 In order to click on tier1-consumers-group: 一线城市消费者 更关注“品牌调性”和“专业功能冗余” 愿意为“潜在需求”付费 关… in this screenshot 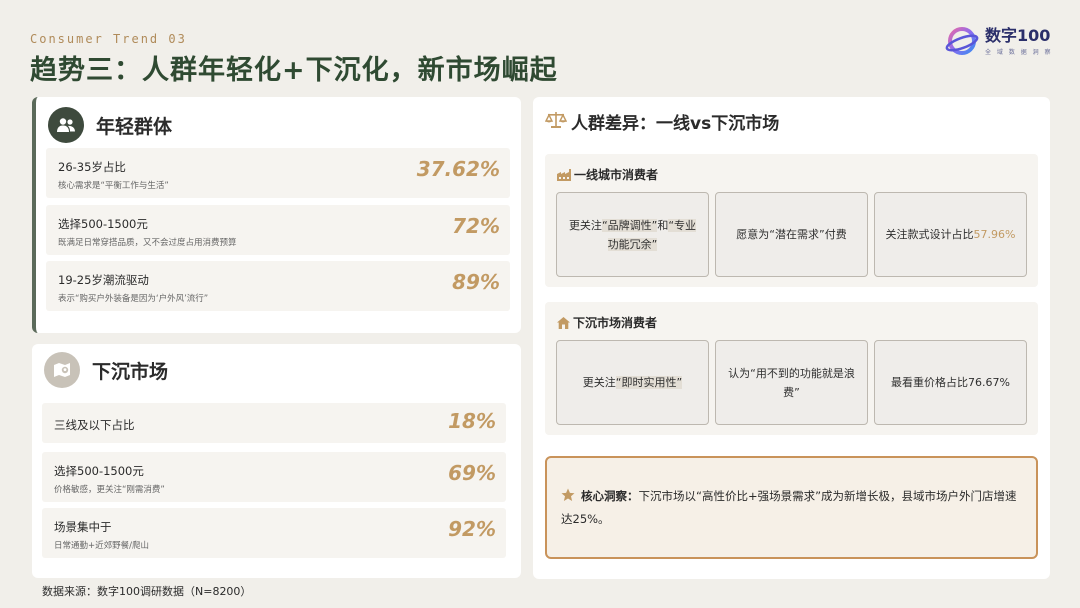, I will do `click(791, 220)`.